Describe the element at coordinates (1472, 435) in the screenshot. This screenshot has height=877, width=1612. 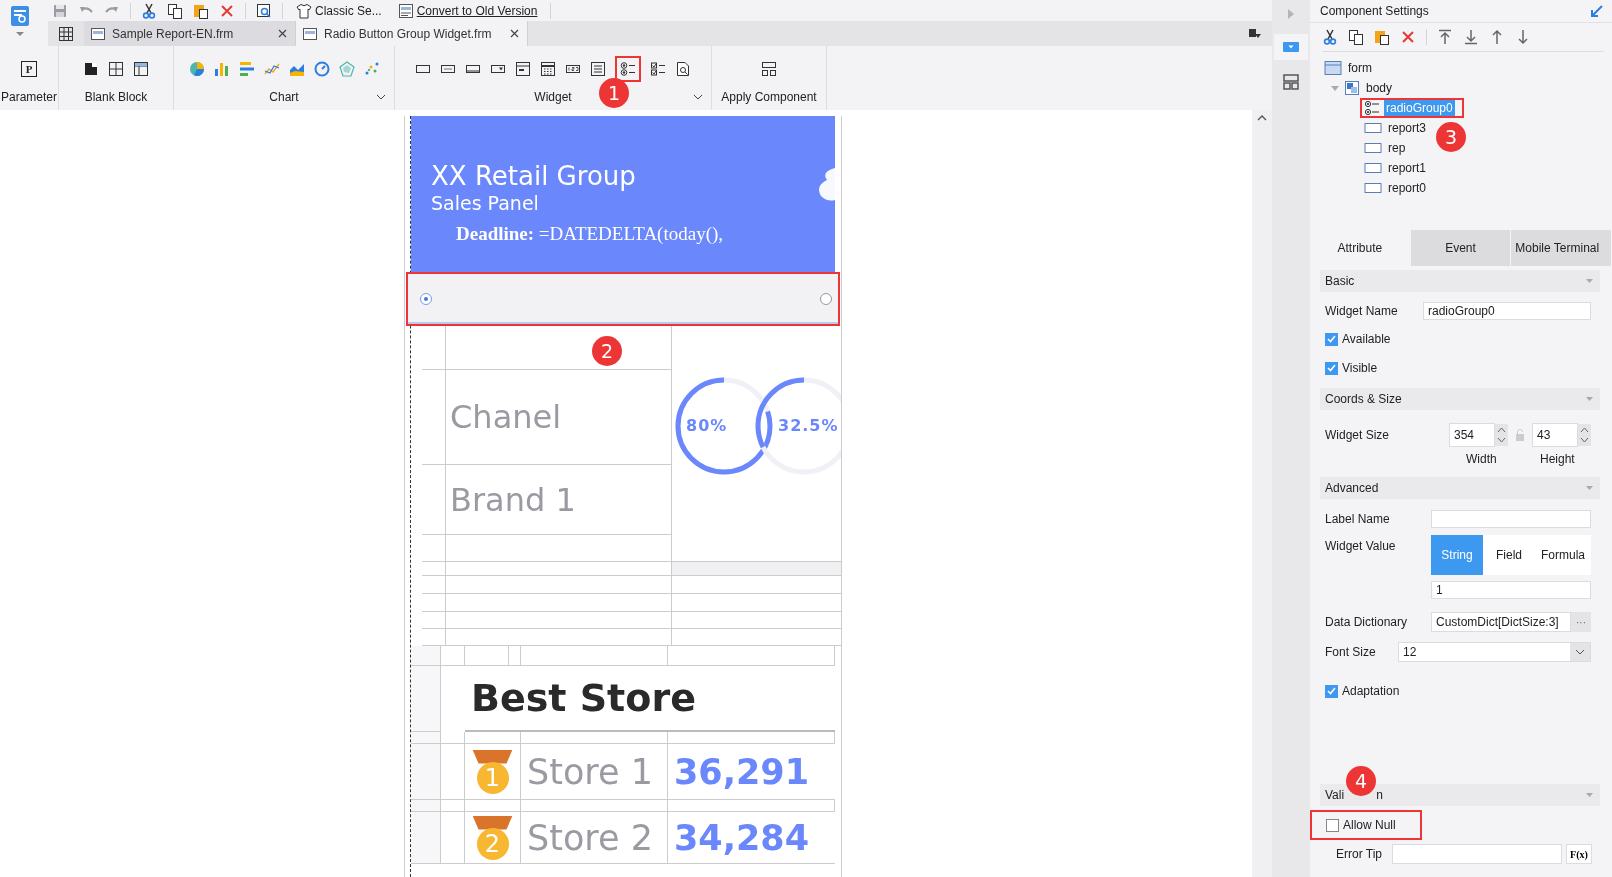
I see `number-field: 354` at that location.